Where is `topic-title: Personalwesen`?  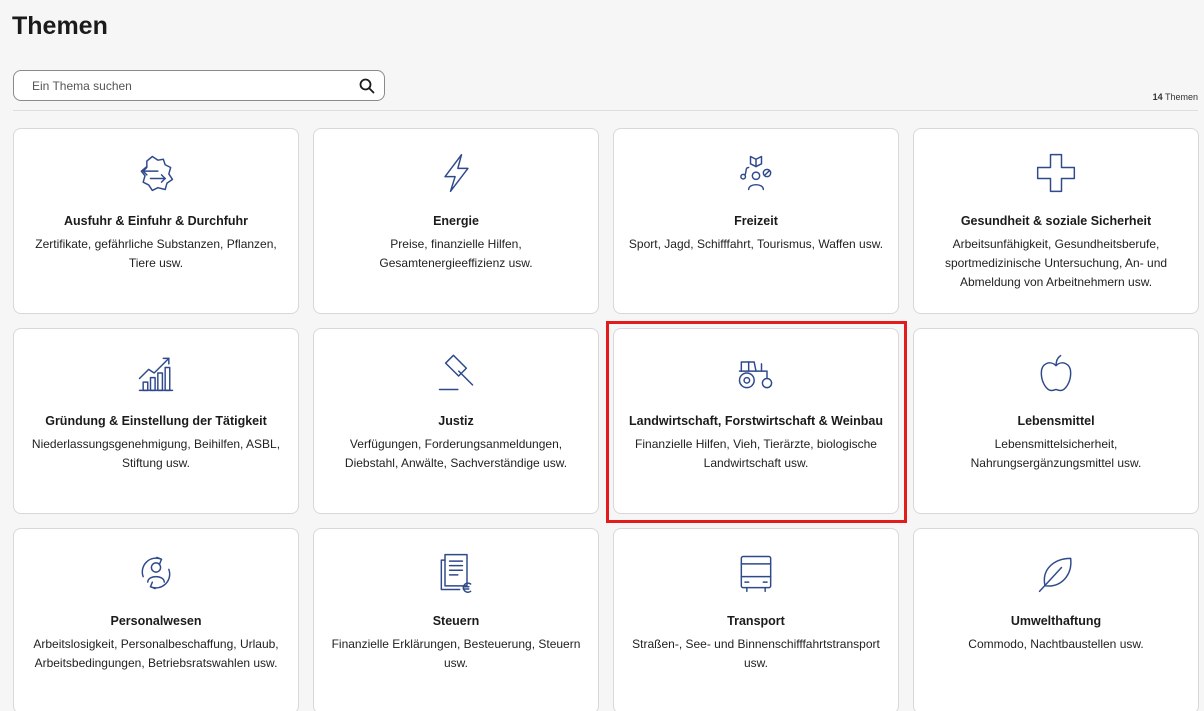
topic-title: Personalwesen is located at coordinates (156, 621).